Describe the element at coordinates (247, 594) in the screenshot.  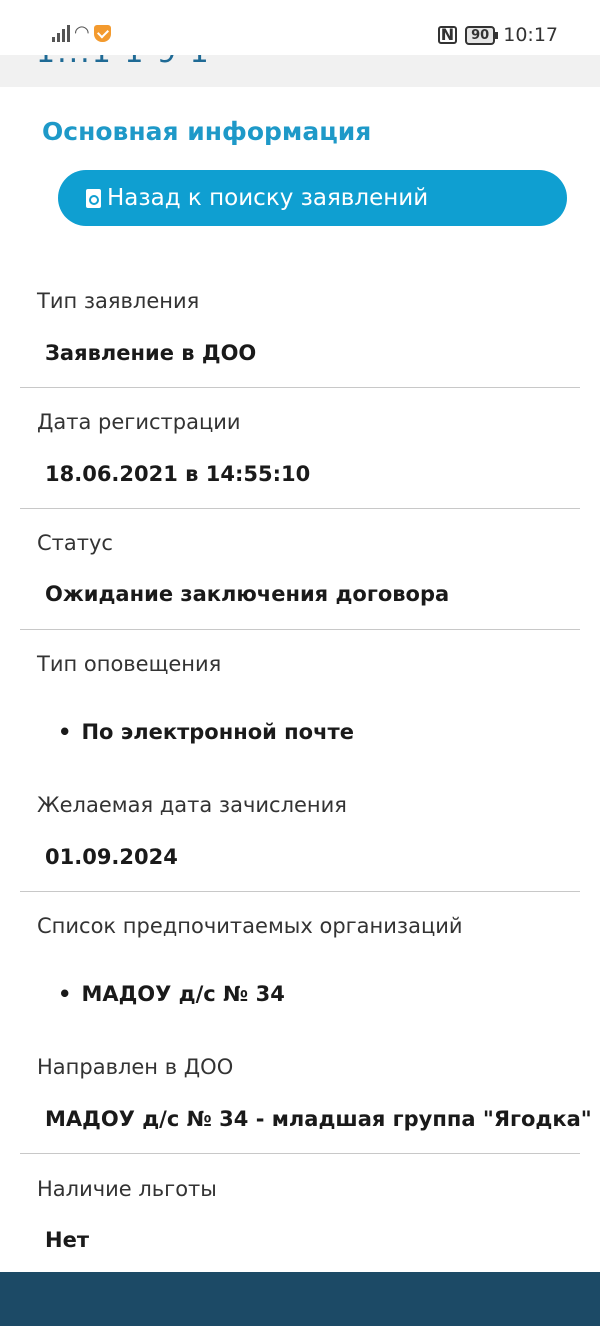
I see `field-value-status: Ожидание заключения договора` at that location.